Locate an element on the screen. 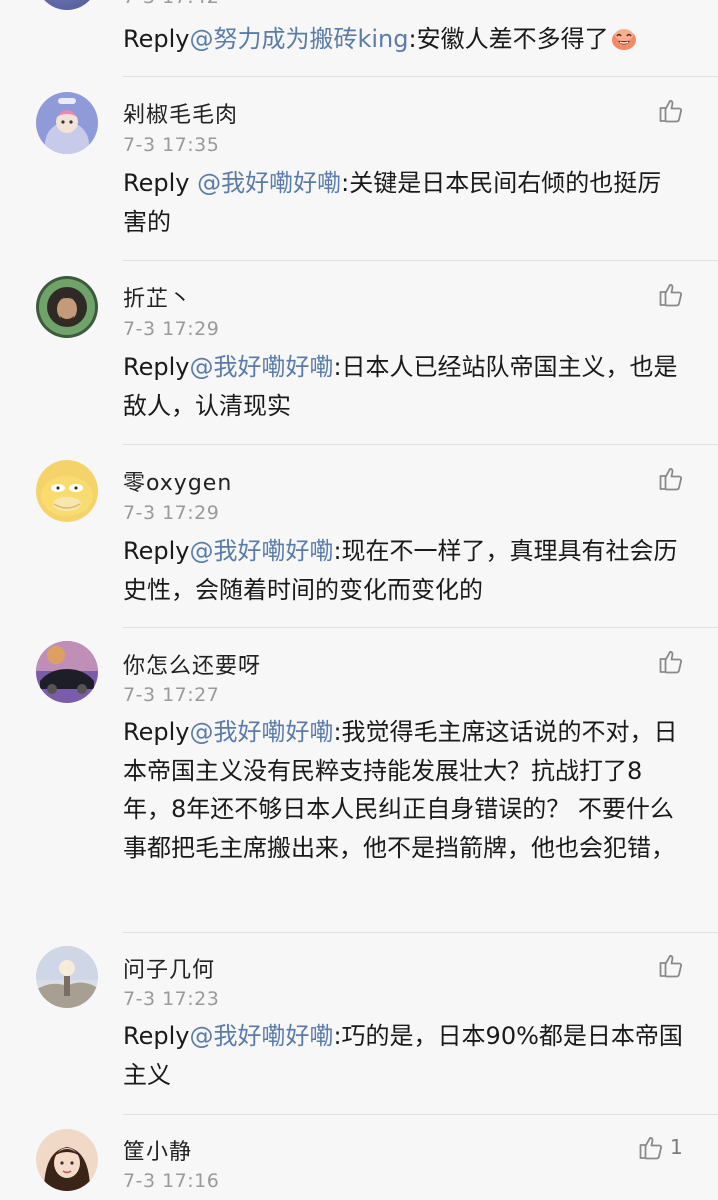 The image size is (718, 1200). mention-link: @努力成为搬砖king is located at coordinates (298, 39).